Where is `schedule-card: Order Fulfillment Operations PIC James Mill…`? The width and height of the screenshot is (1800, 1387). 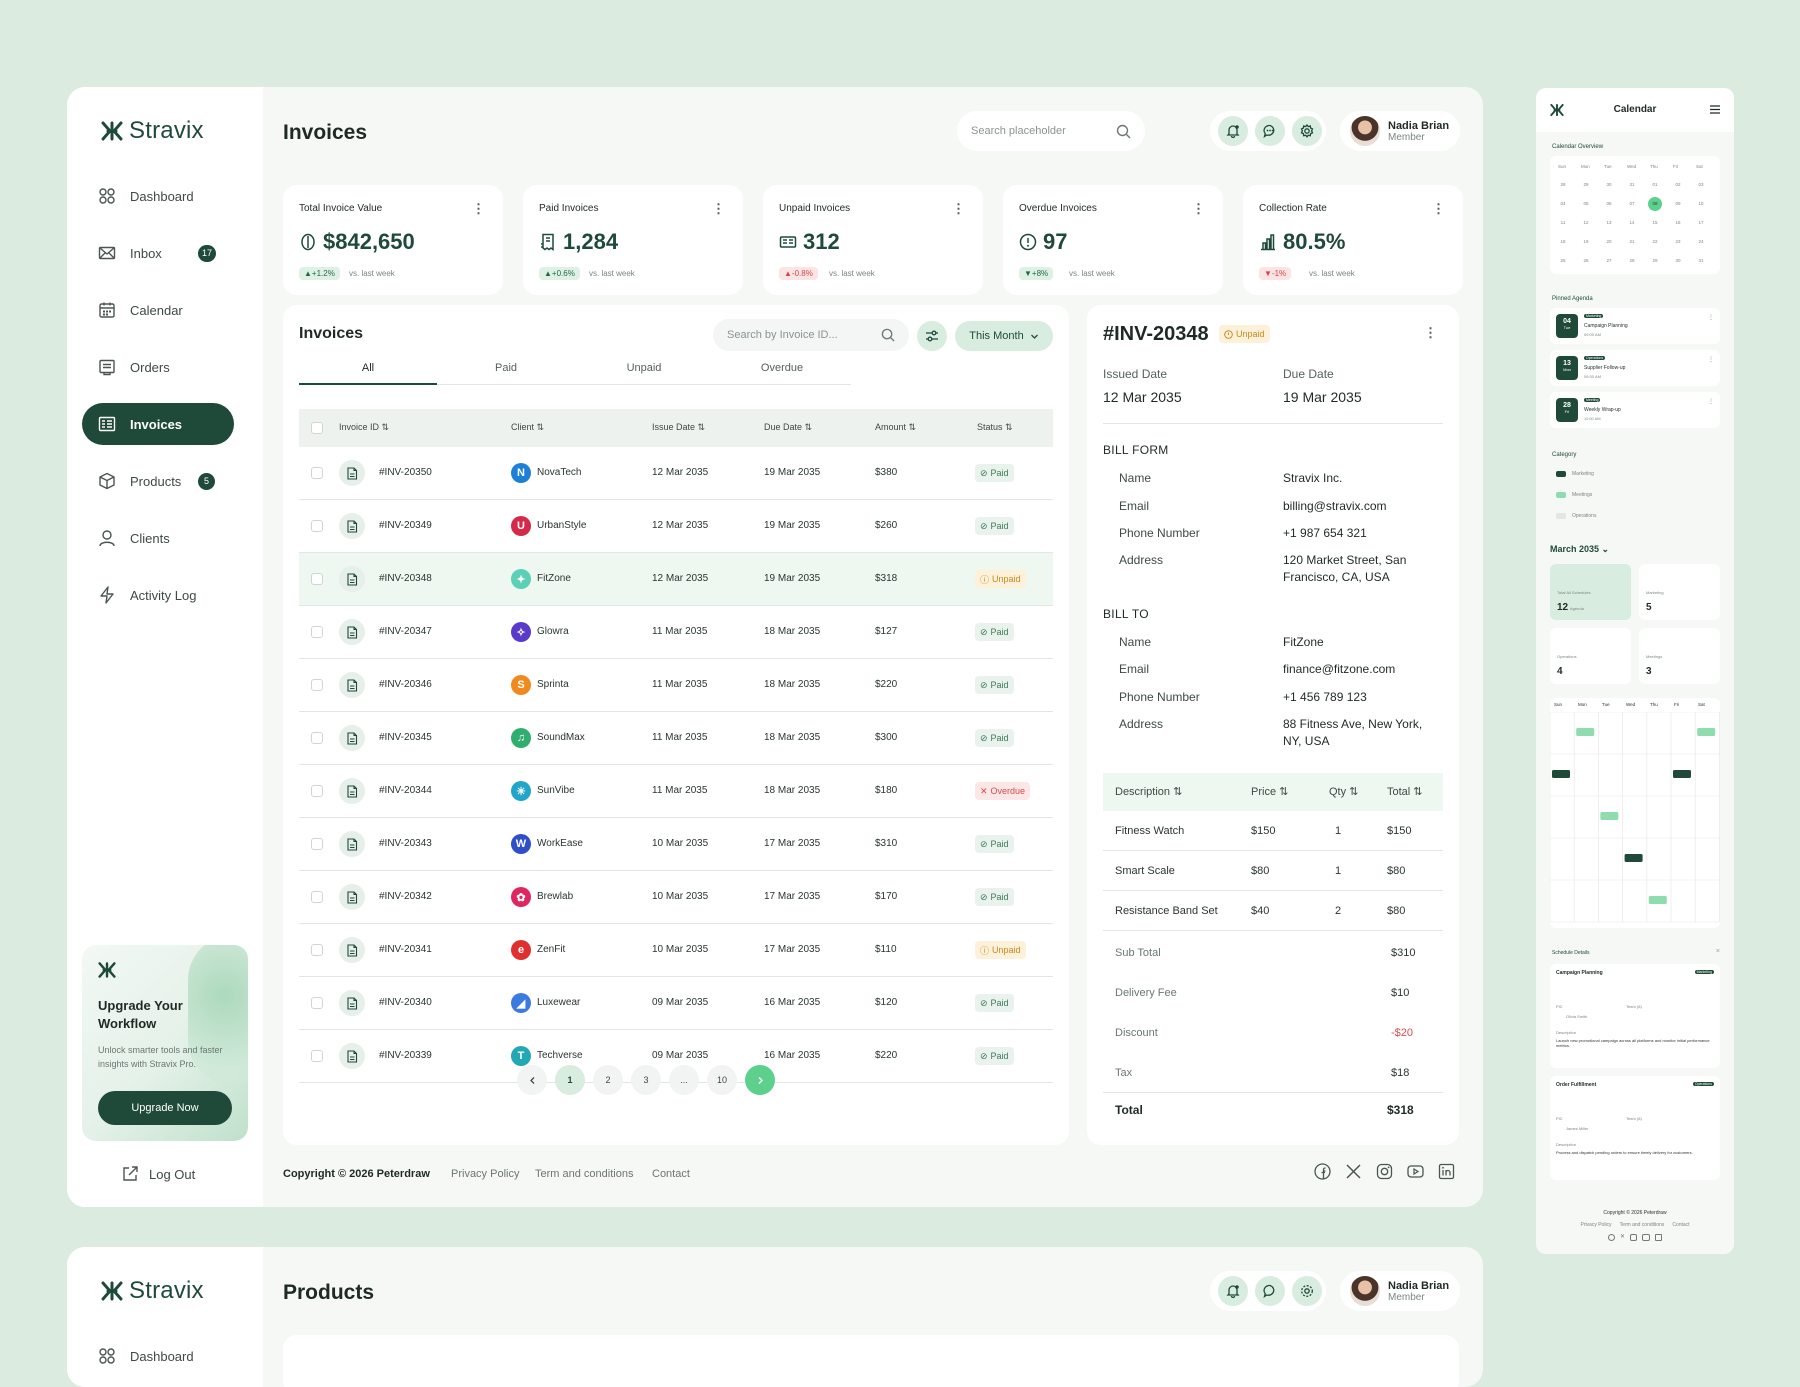 schedule-card: Order Fulfillment Operations PIC James Mill… is located at coordinates (1635, 1128).